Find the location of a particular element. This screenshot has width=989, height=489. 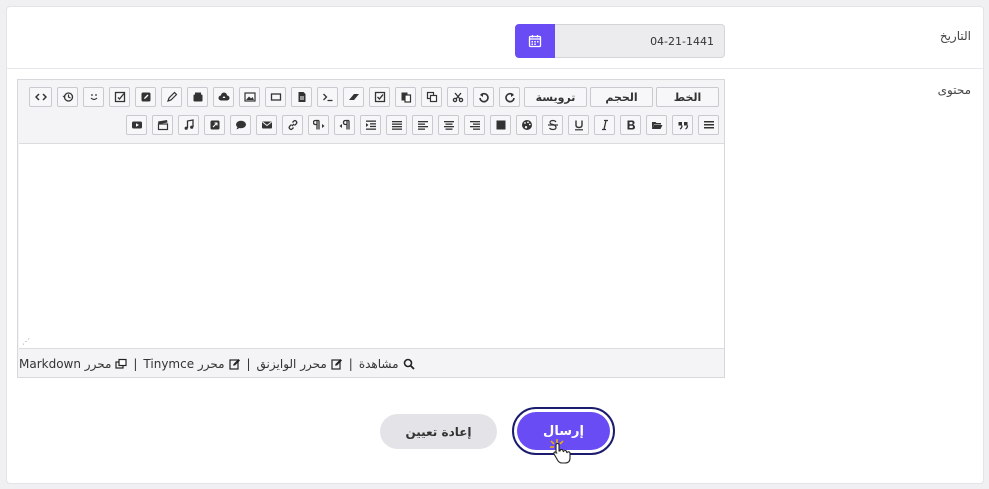

redo-button is located at coordinates (509, 97).